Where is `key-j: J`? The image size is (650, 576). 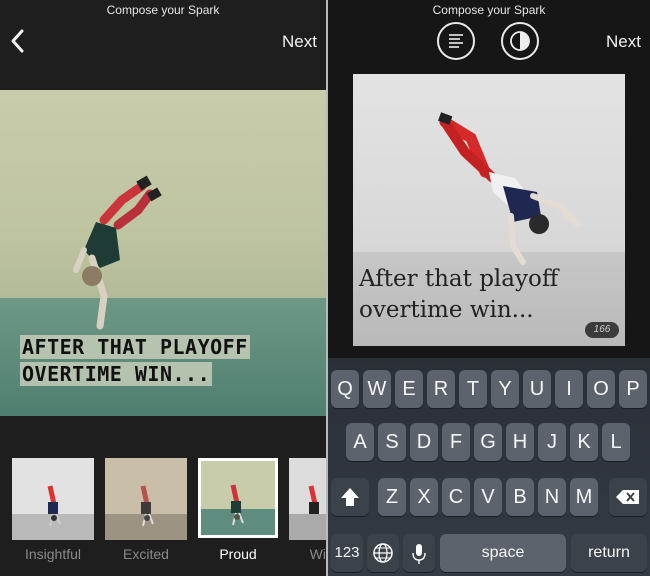 key-j: J is located at coordinates (552, 442).